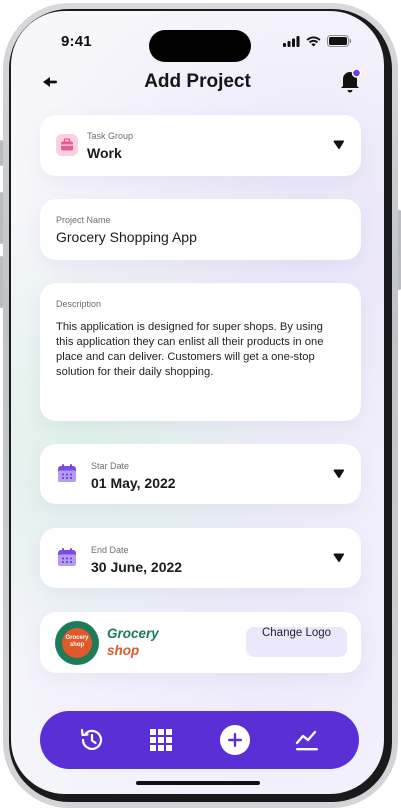 The image size is (401, 812). I want to click on bottom-nav, so click(199, 740).